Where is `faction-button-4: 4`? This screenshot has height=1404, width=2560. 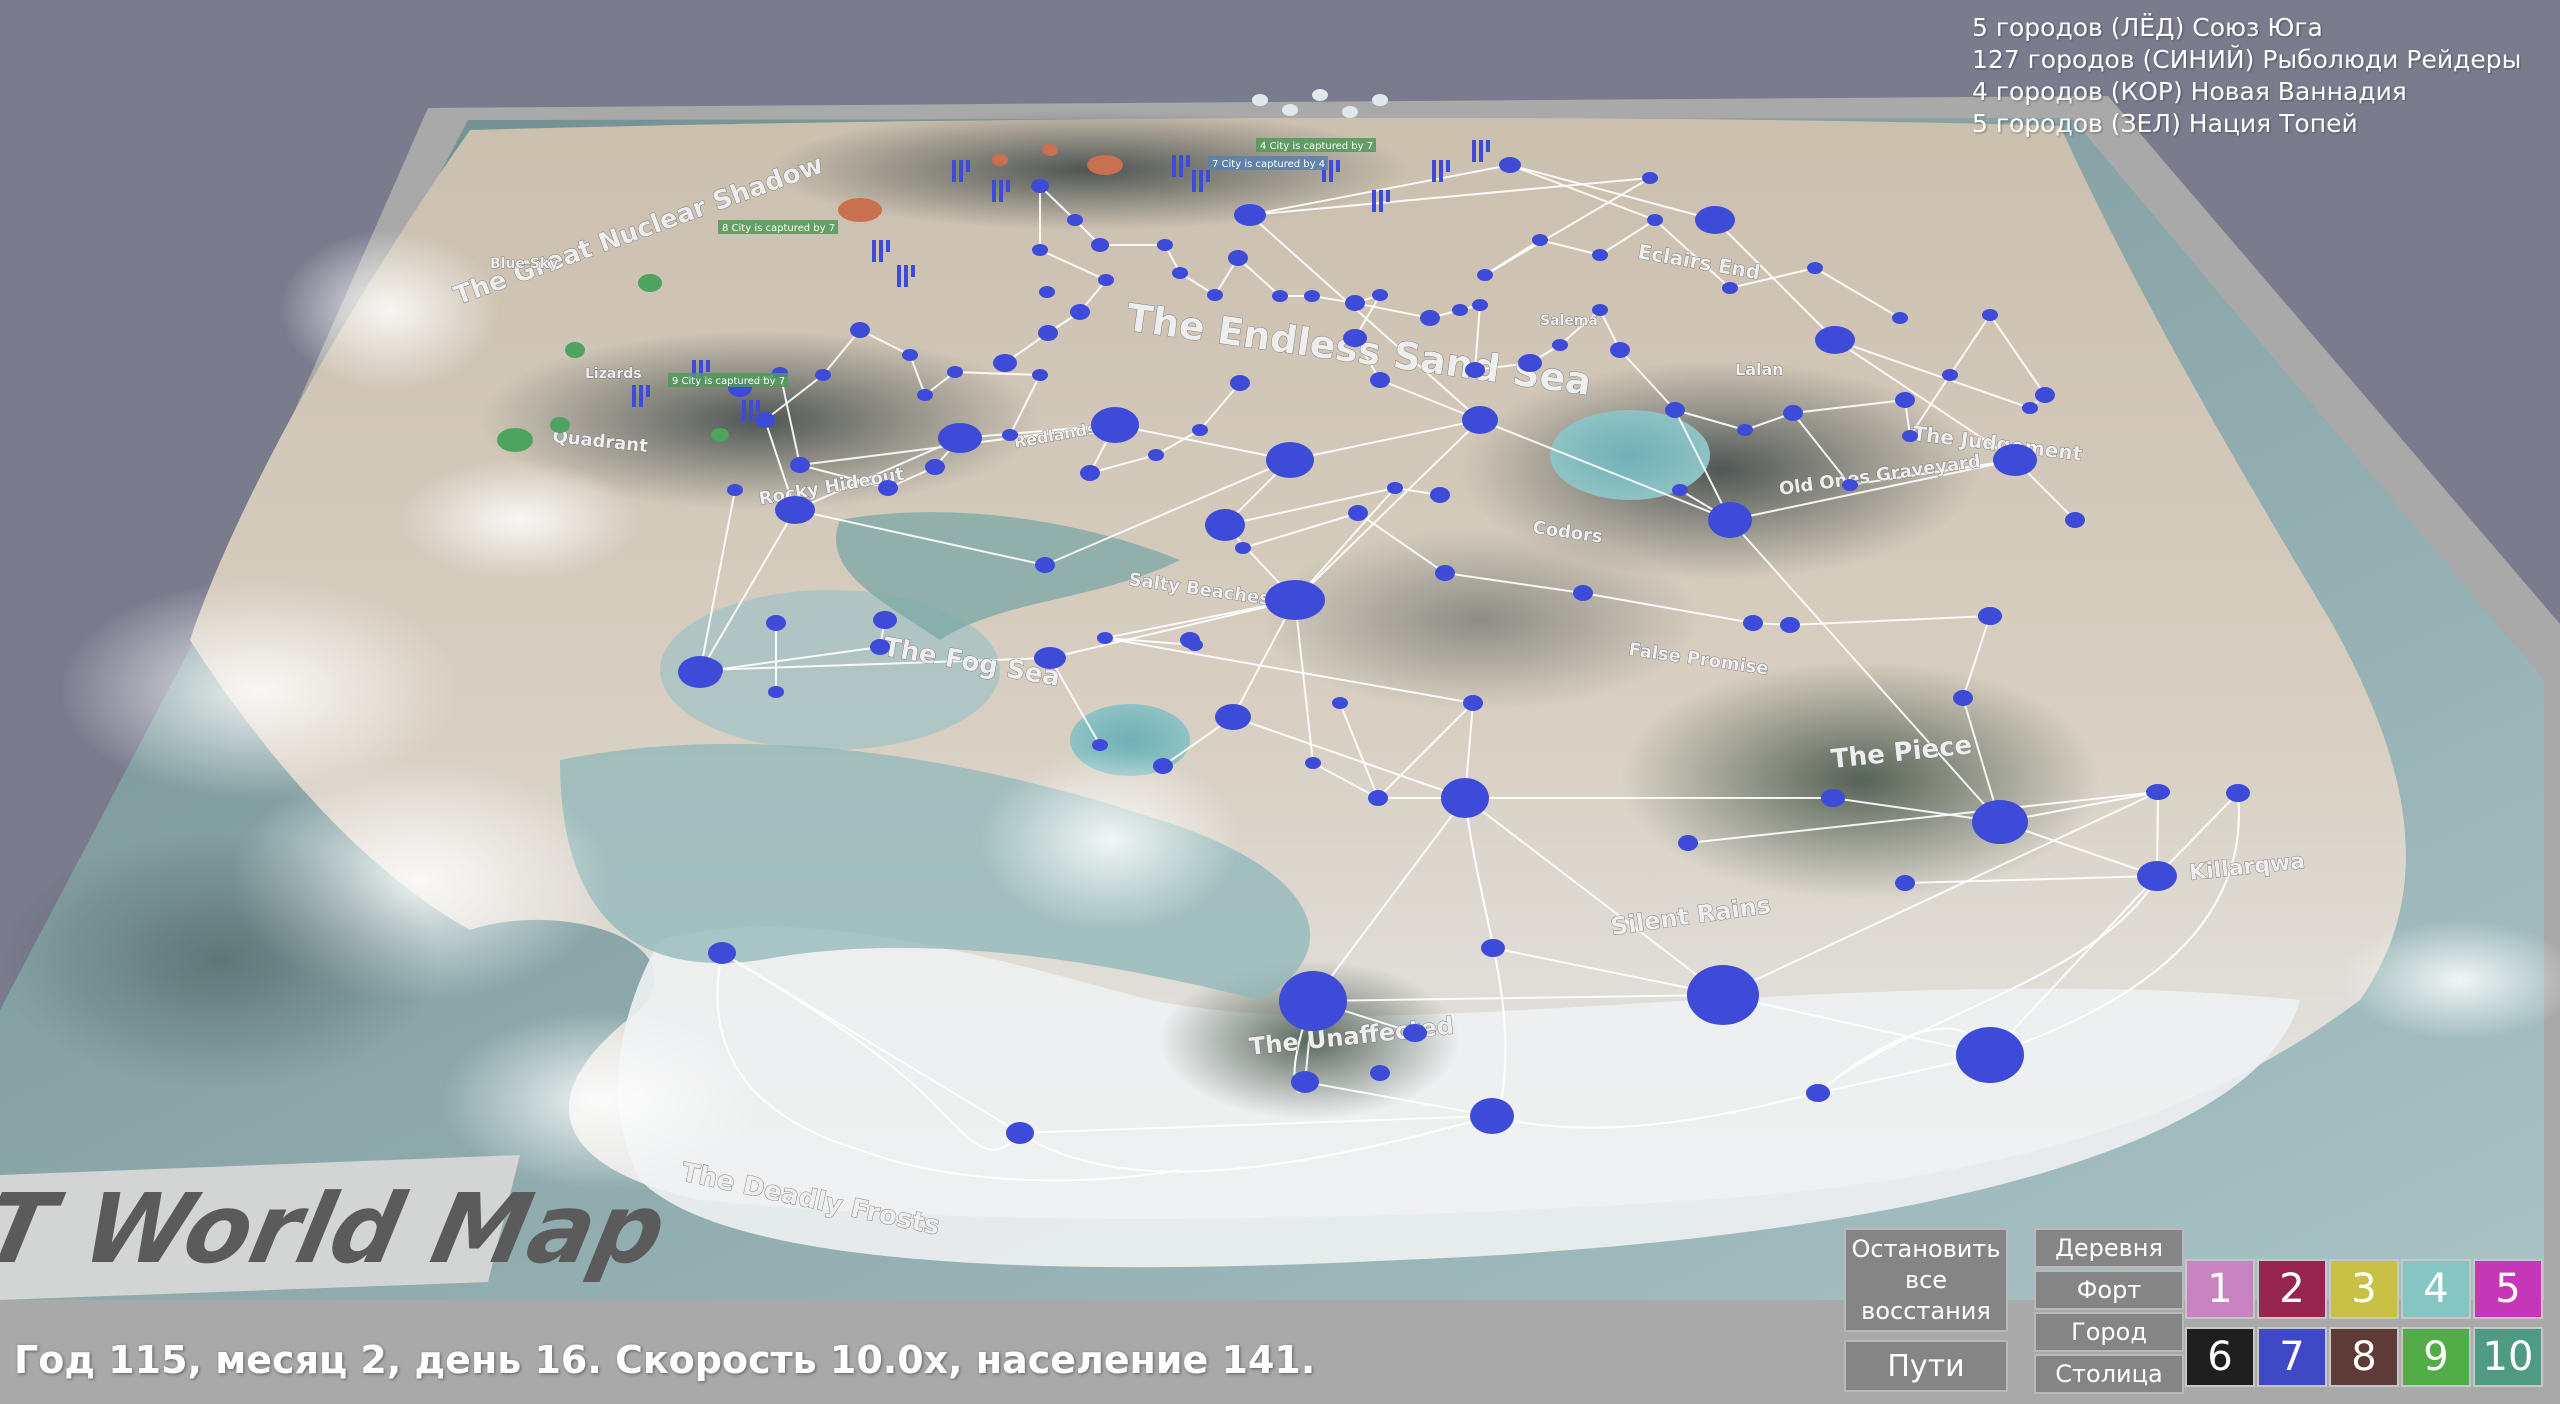 faction-button-4: 4 is located at coordinates (2436, 1289).